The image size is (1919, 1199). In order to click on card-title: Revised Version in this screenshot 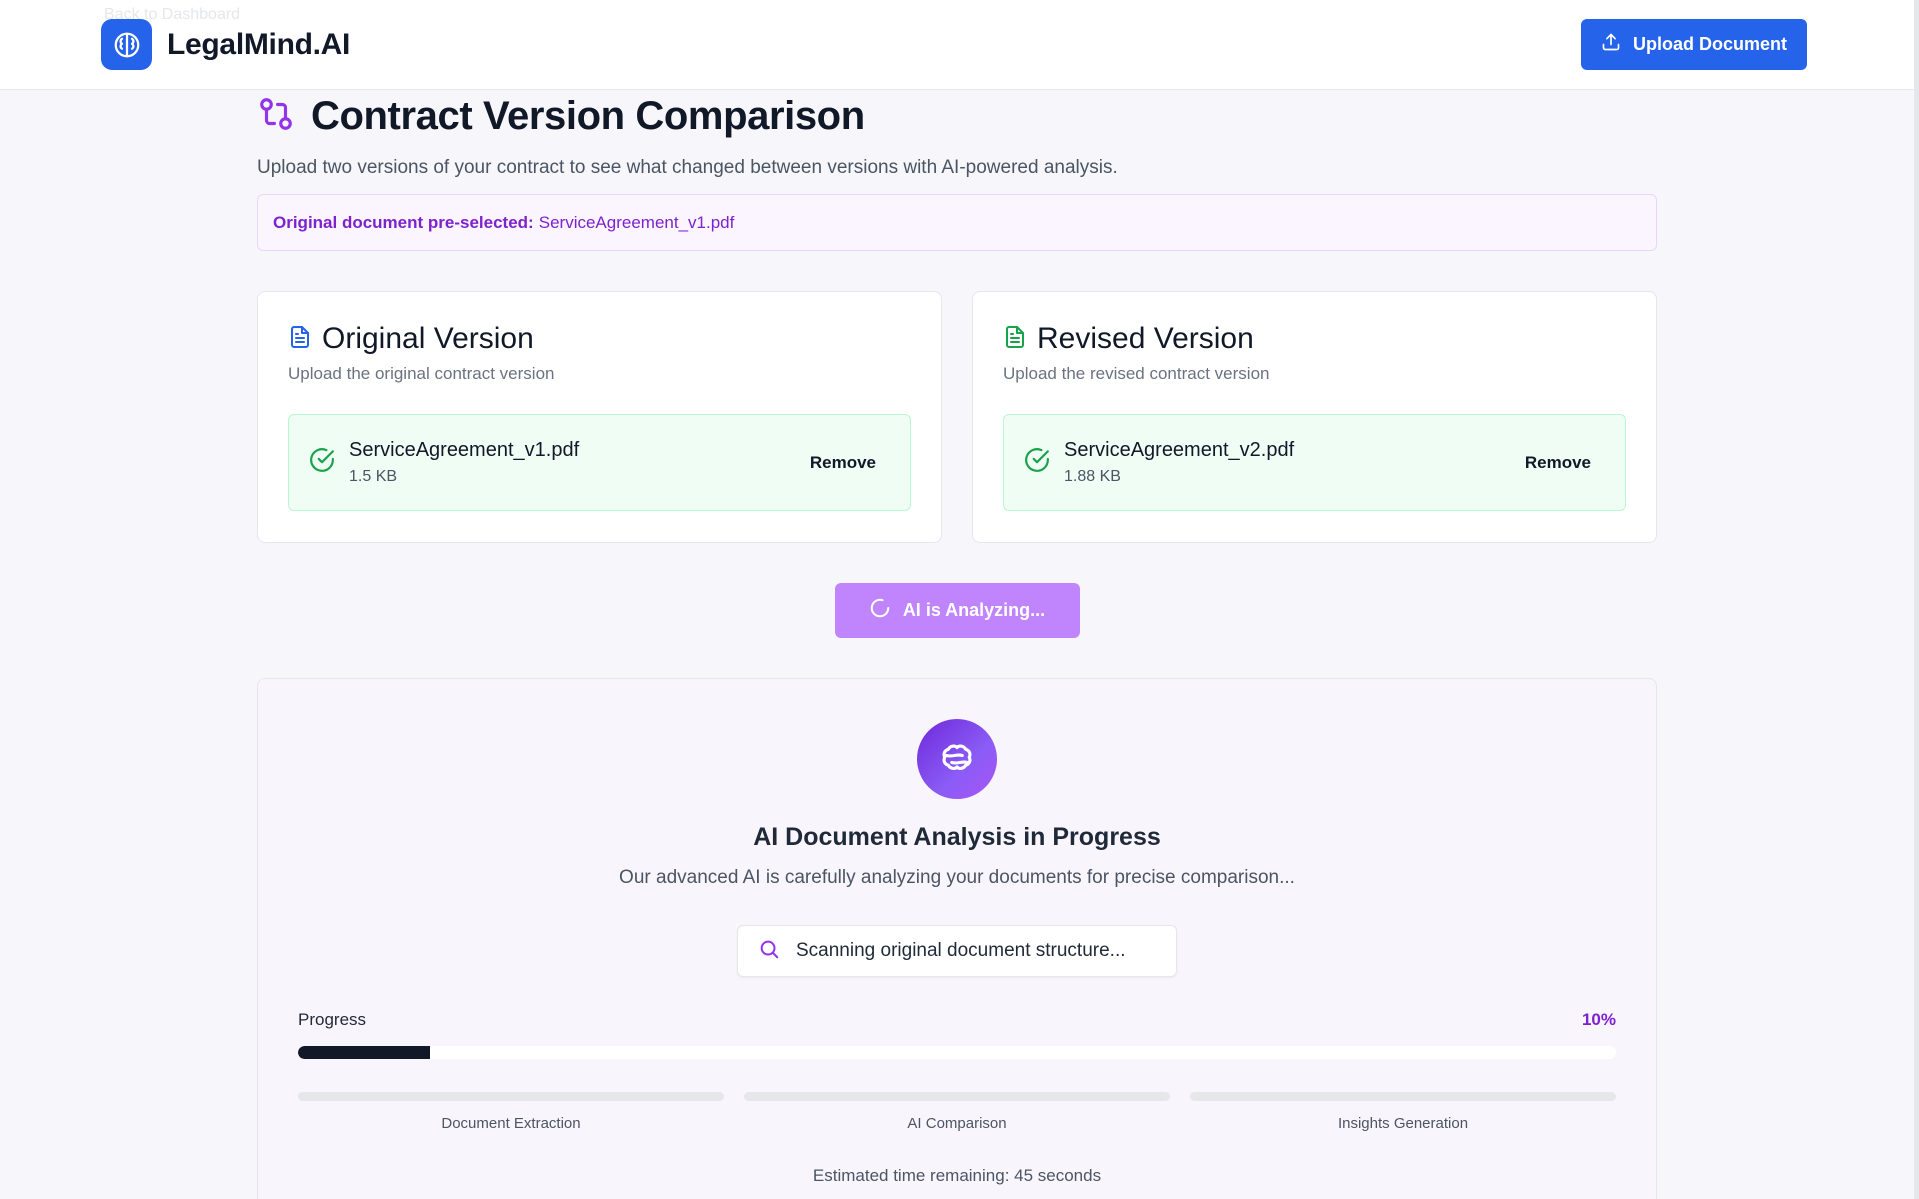, I will do `click(1145, 338)`.